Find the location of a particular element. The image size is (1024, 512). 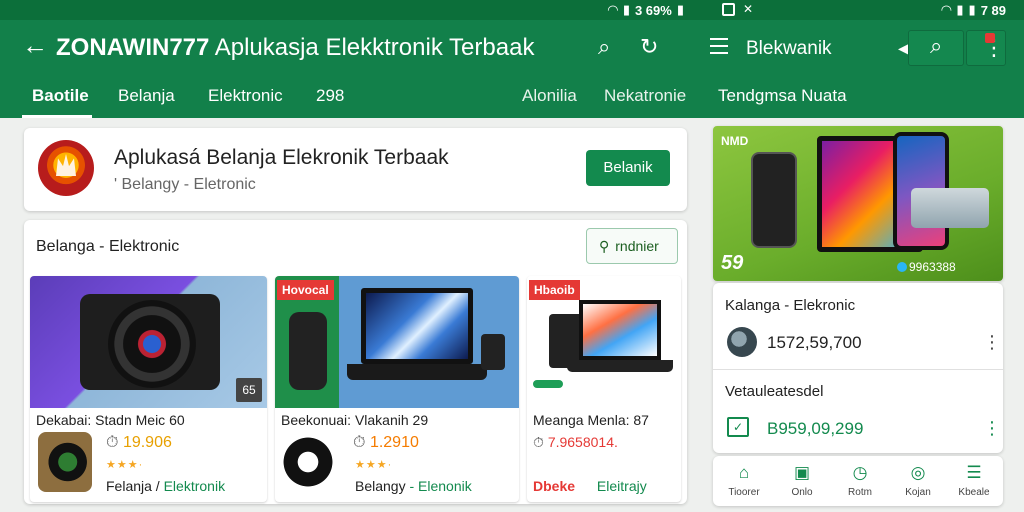

section-button: ⚲ rndnier is located at coordinates (632, 246).